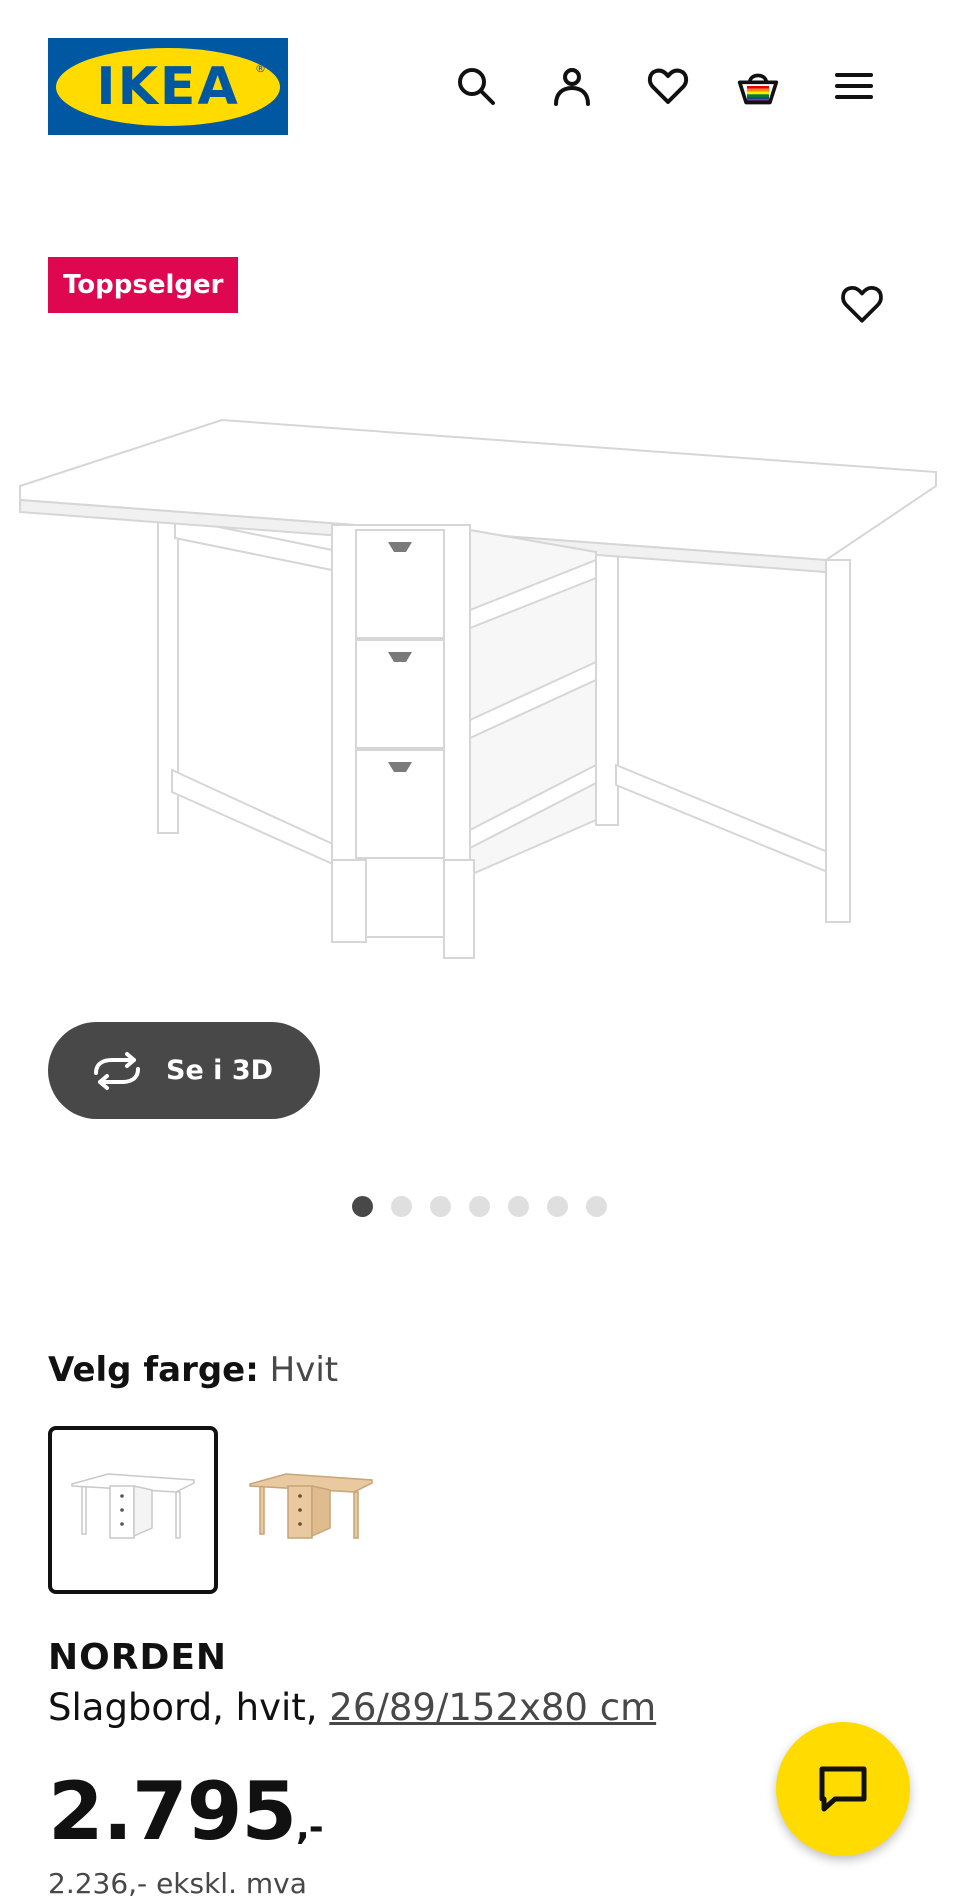 The height and width of the screenshot is (1900, 960). I want to click on basket-button, so click(758, 86).